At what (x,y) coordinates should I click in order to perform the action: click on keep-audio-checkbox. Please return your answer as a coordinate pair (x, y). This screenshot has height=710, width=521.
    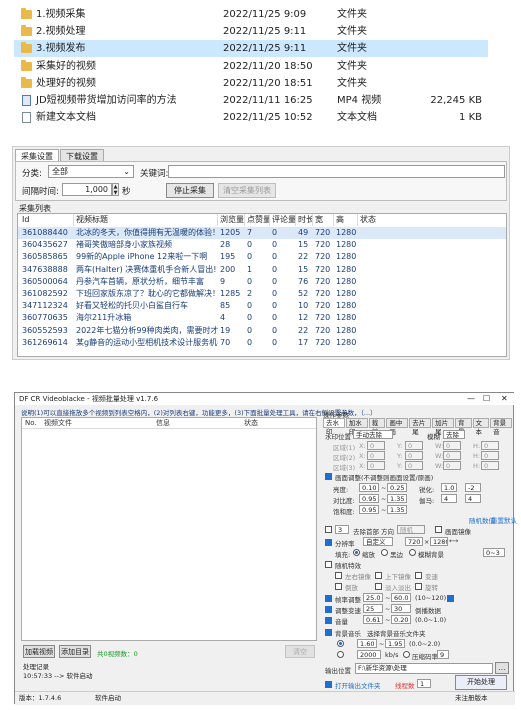
    Looking at the image, I should click on (450, 598).